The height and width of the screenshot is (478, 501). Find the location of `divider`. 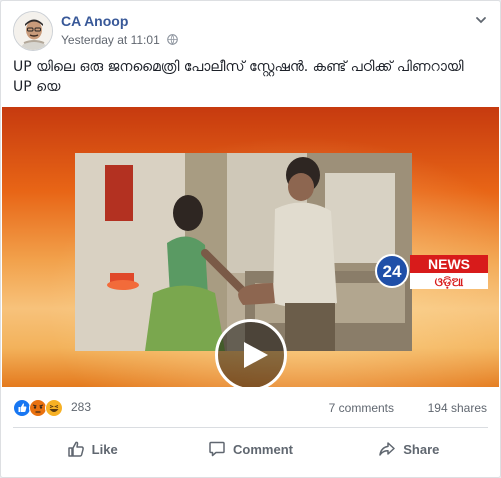

divider is located at coordinates (250, 427).